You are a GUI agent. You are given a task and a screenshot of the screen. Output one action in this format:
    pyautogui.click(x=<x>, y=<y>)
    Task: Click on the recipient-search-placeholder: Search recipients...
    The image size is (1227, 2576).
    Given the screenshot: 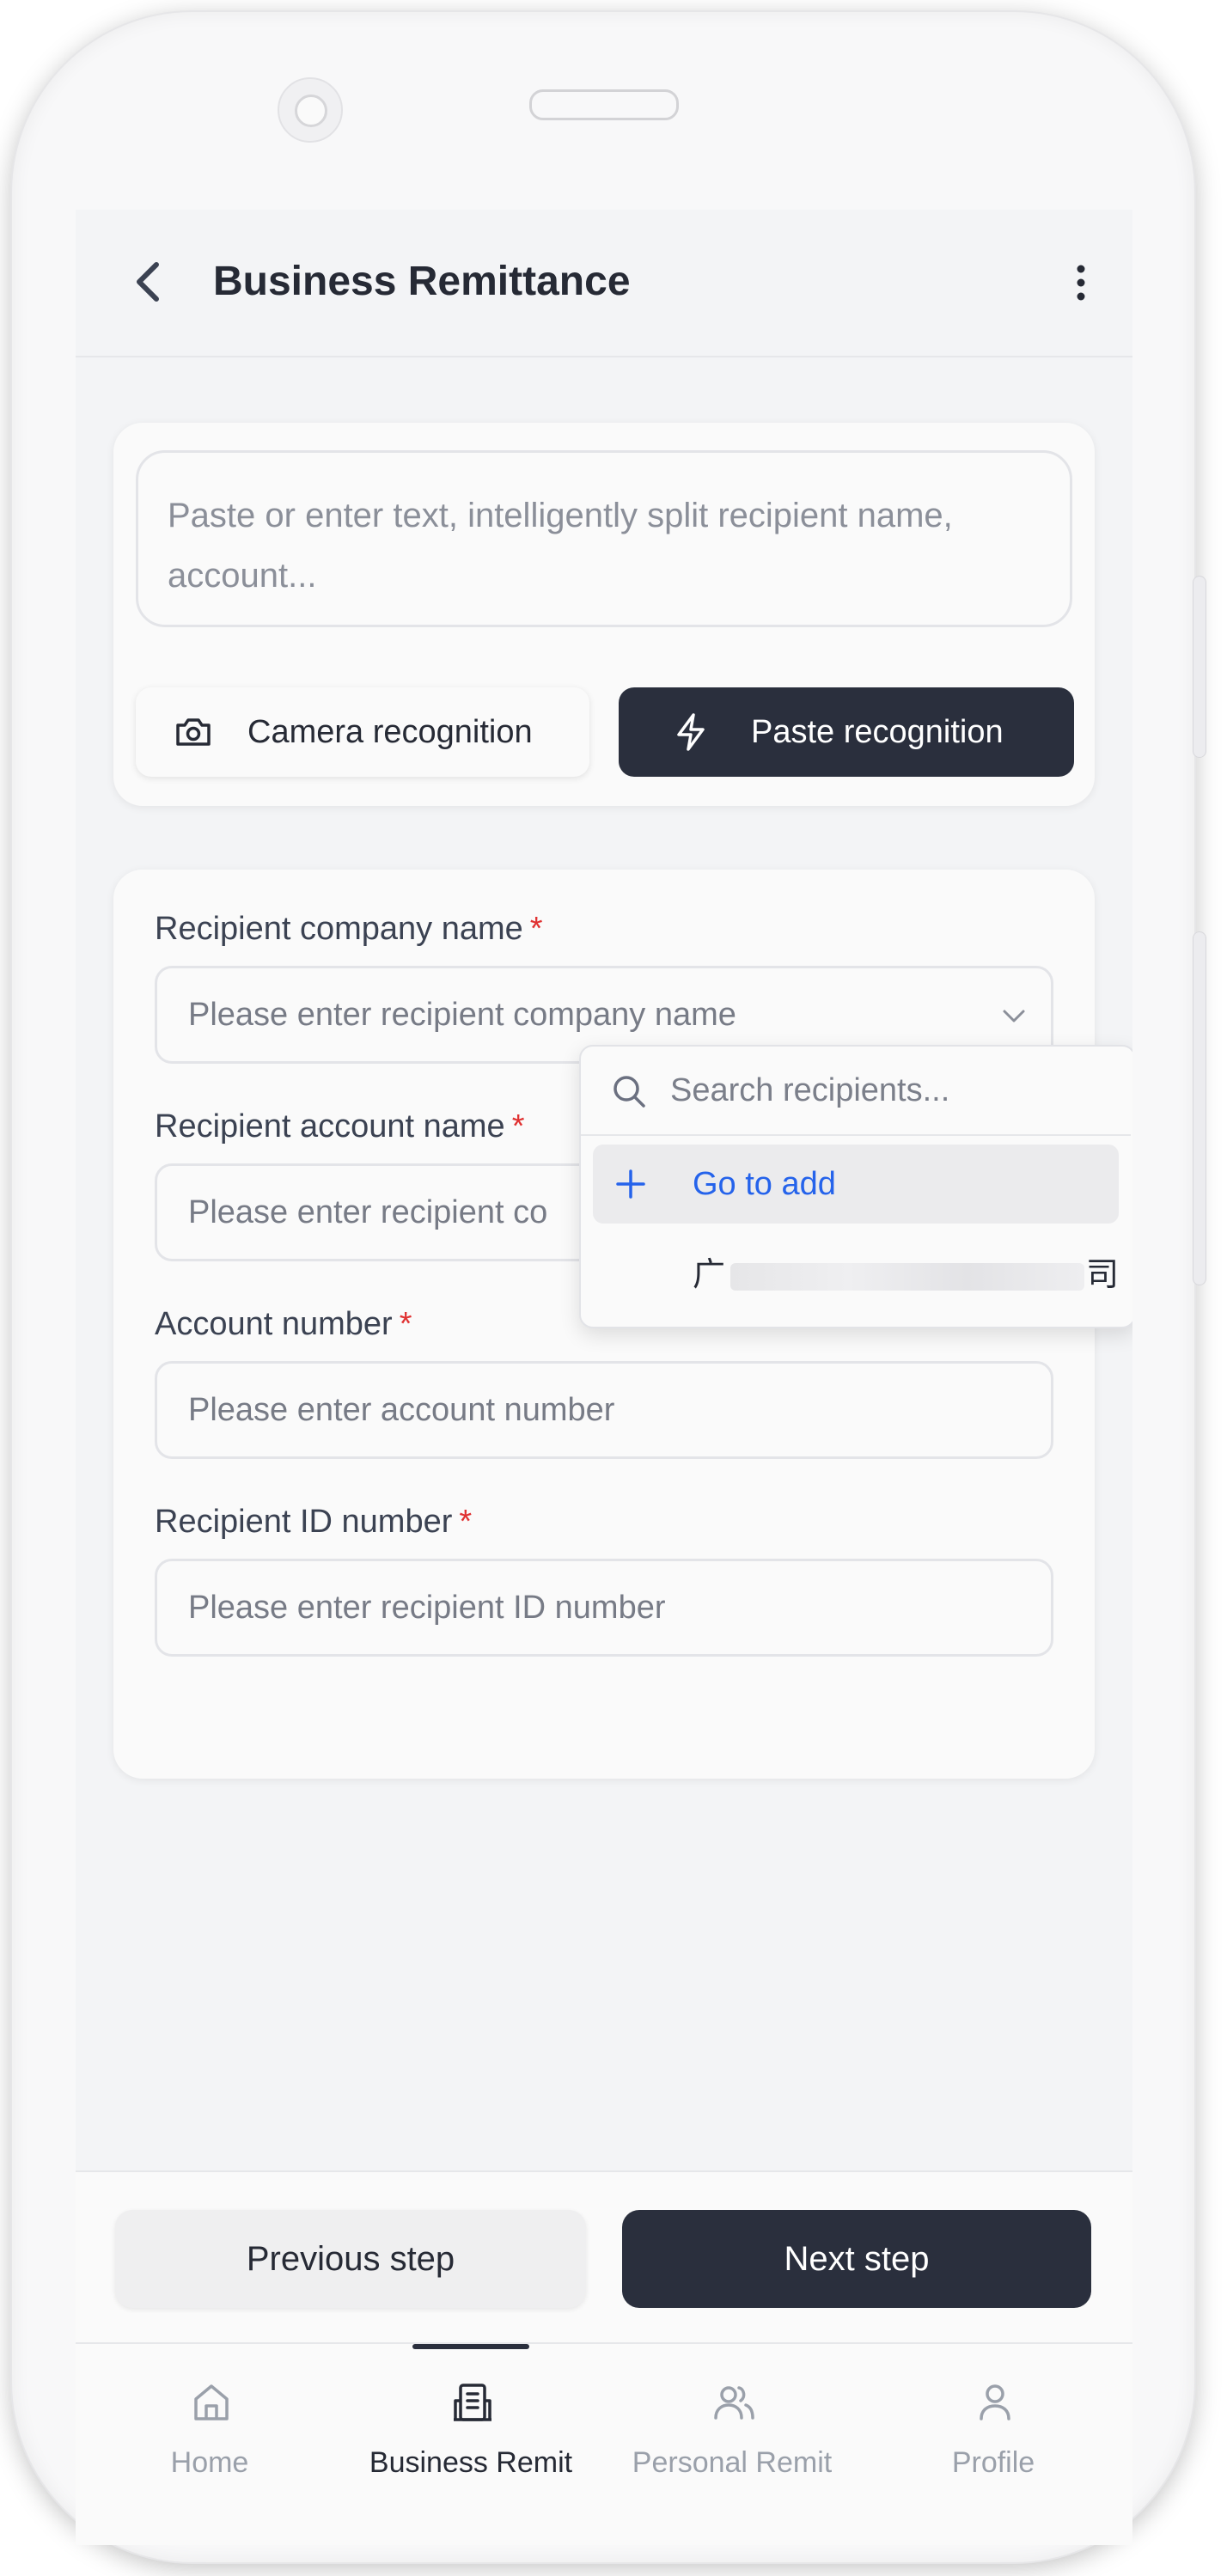 What is the action you would take?
    pyautogui.click(x=810, y=1090)
    